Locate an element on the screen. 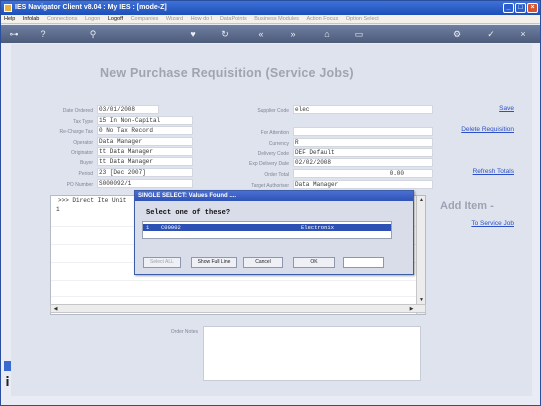 The image size is (541, 406). menu-logon: Logon is located at coordinates (92, 19).